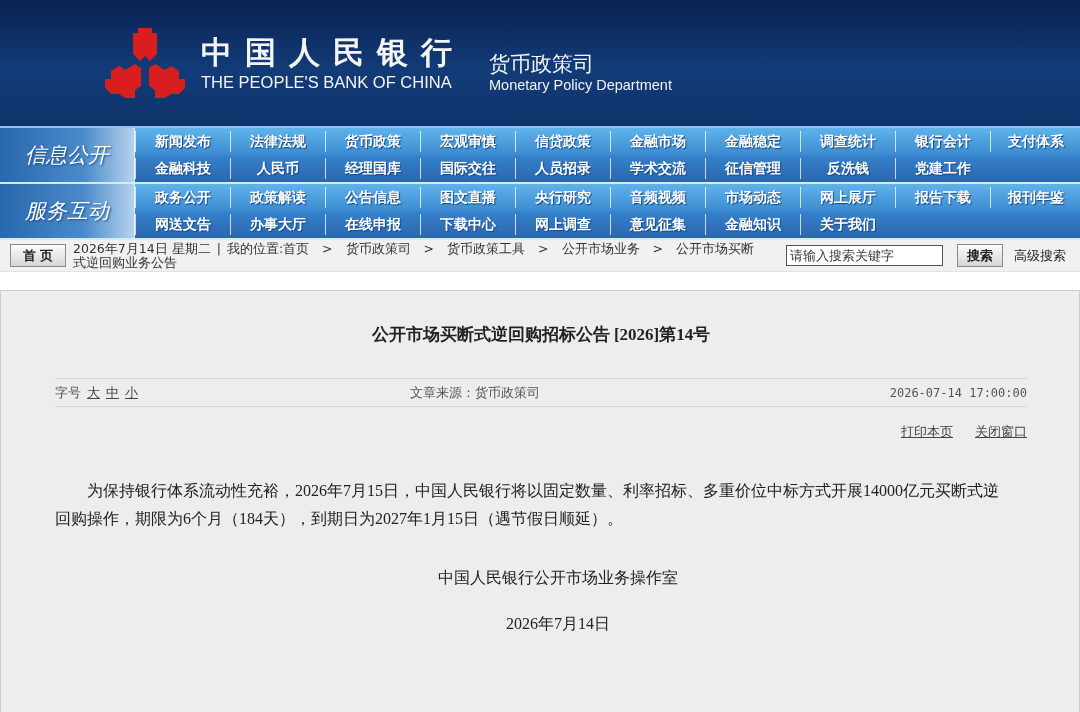 This screenshot has height=712, width=1080. Describe the element at coordinates (752, 197) in the screenshot. I see `nav-link: 市场动态` at that location.